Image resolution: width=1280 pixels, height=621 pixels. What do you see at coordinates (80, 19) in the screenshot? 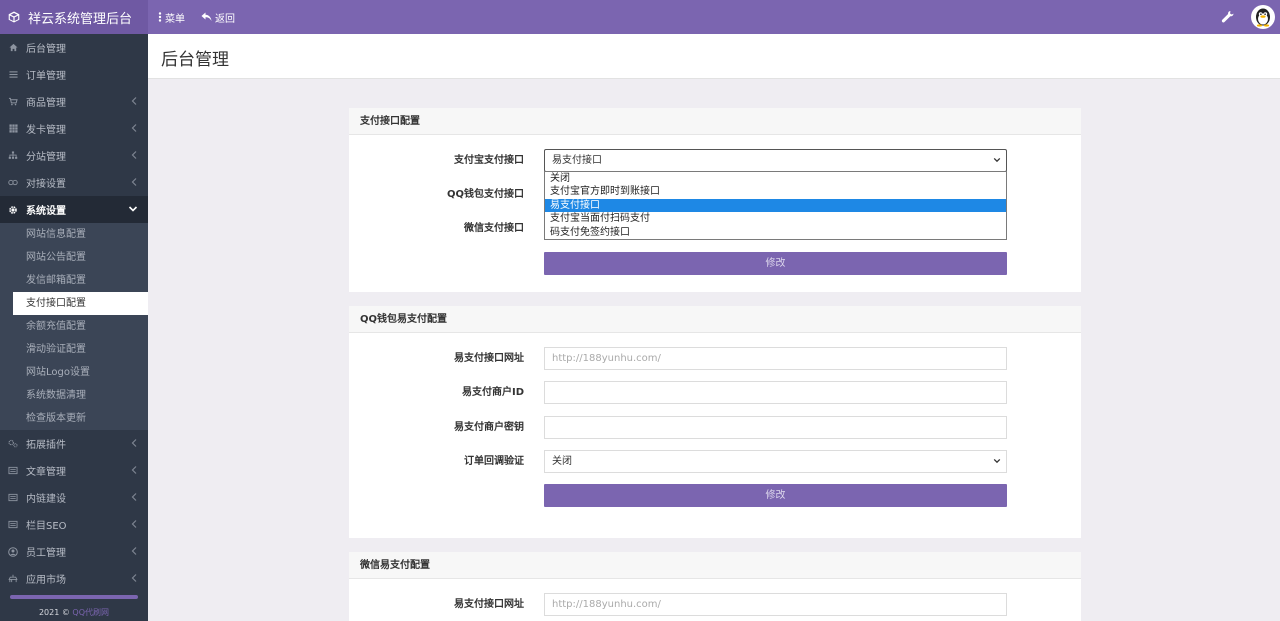
I see `brand-title: 祥云系统管理后台` at bounding box center [80, 19].